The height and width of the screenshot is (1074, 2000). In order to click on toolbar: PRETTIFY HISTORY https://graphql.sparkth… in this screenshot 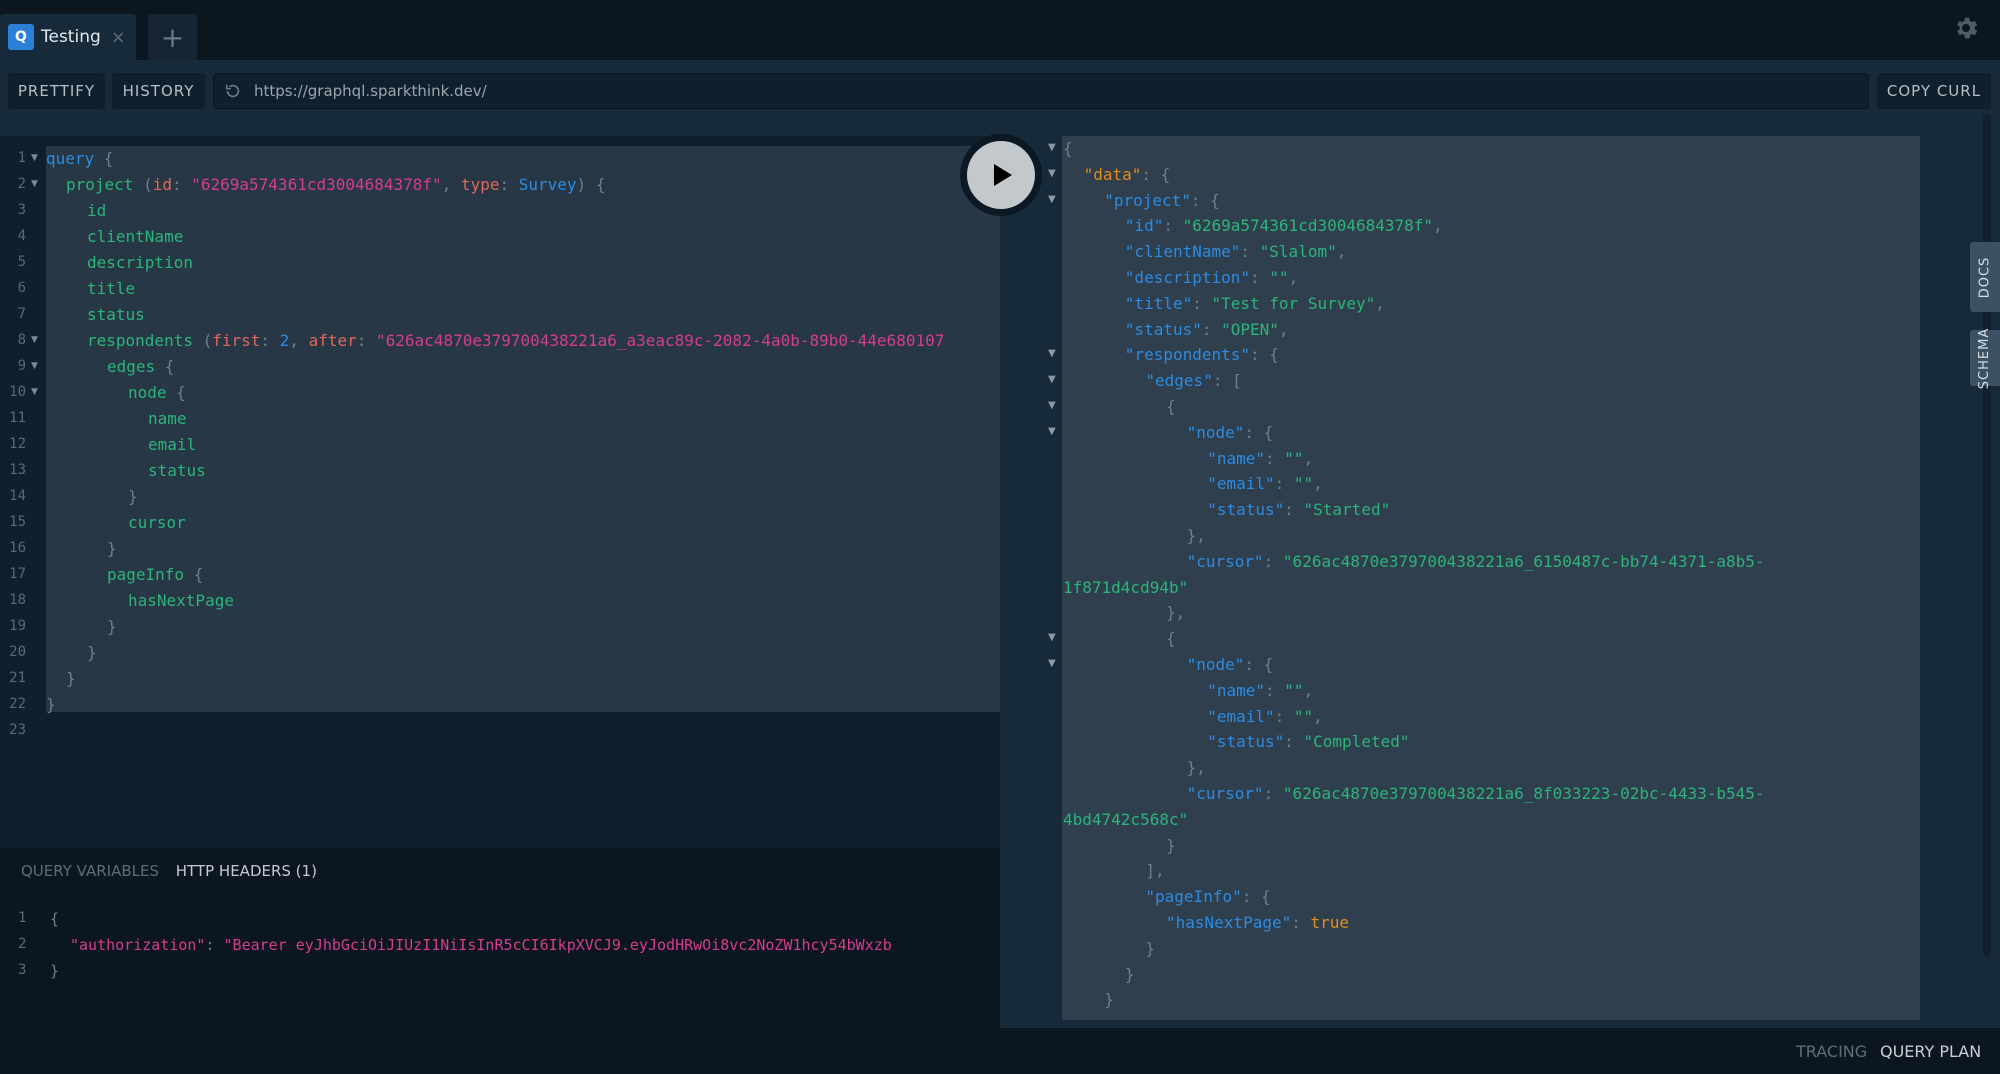, I will do `click(1000, 90)`.